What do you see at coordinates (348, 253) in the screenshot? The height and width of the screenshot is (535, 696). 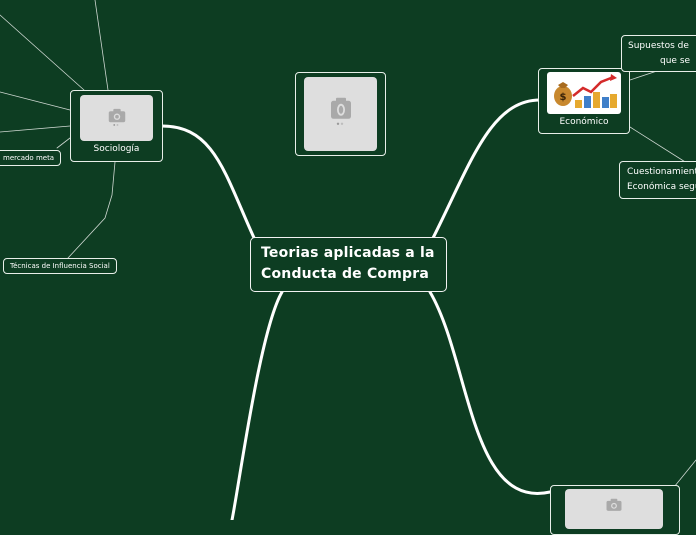 I see `central-topic-line-1: Teorias aplicadas a la` at bounding box center [348, 253].